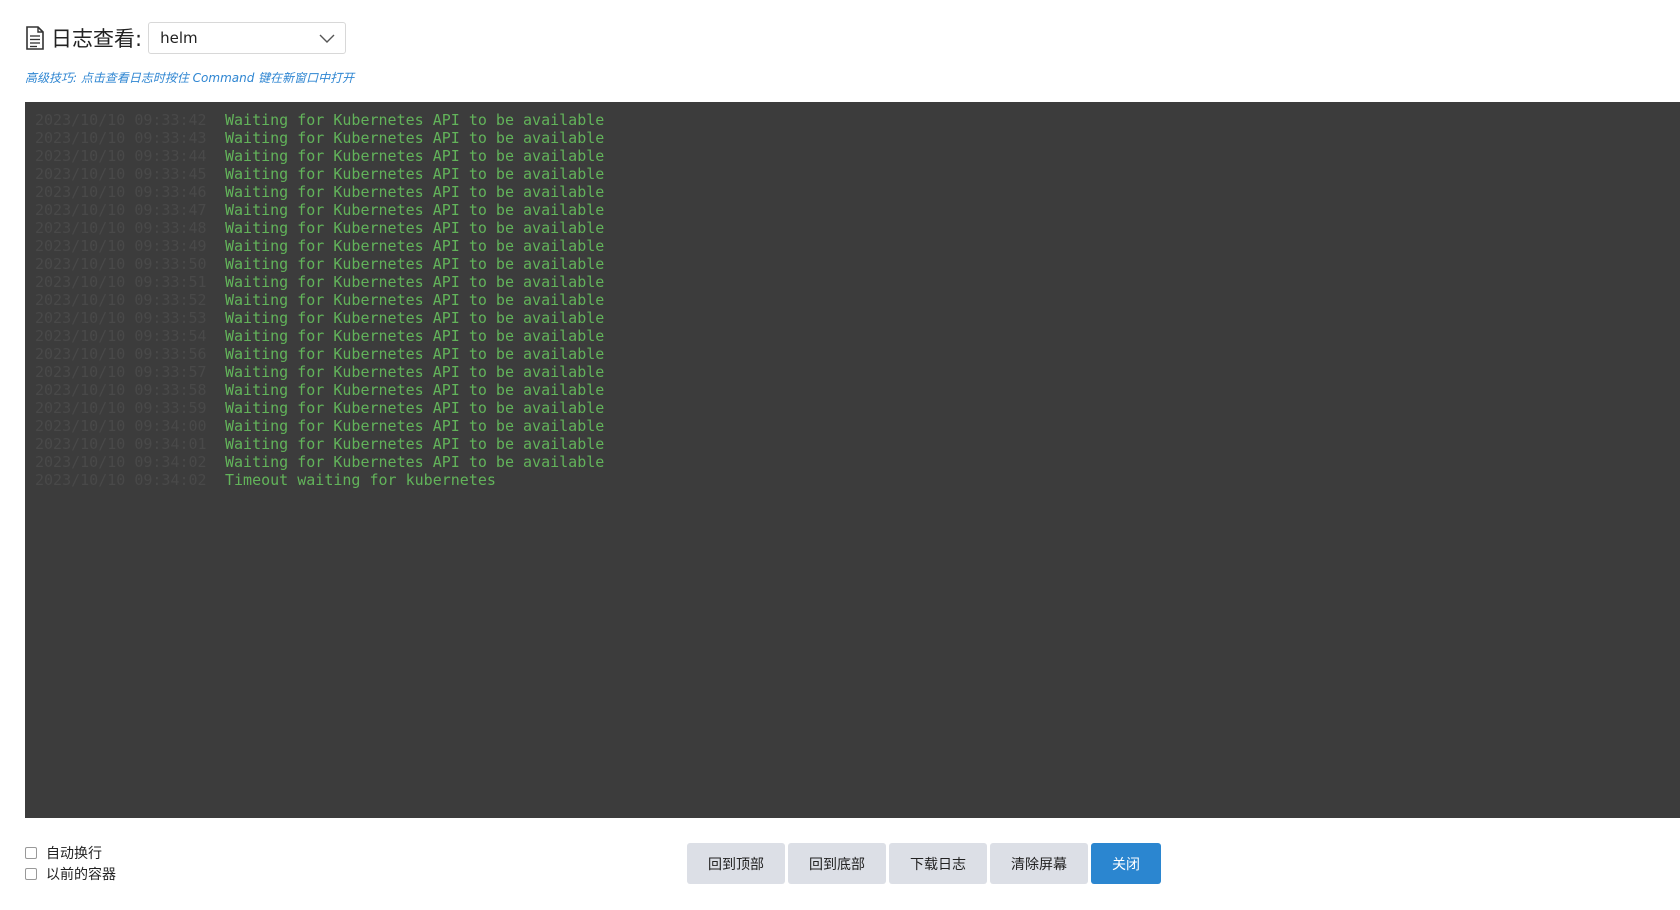 Image resolution: width=1680 pixels, height=910 pixels. Describe the element at coordinates (121, 210) in the screenshot. I see `log-timestamp: 2023/10/10 09:33:47` at that location.